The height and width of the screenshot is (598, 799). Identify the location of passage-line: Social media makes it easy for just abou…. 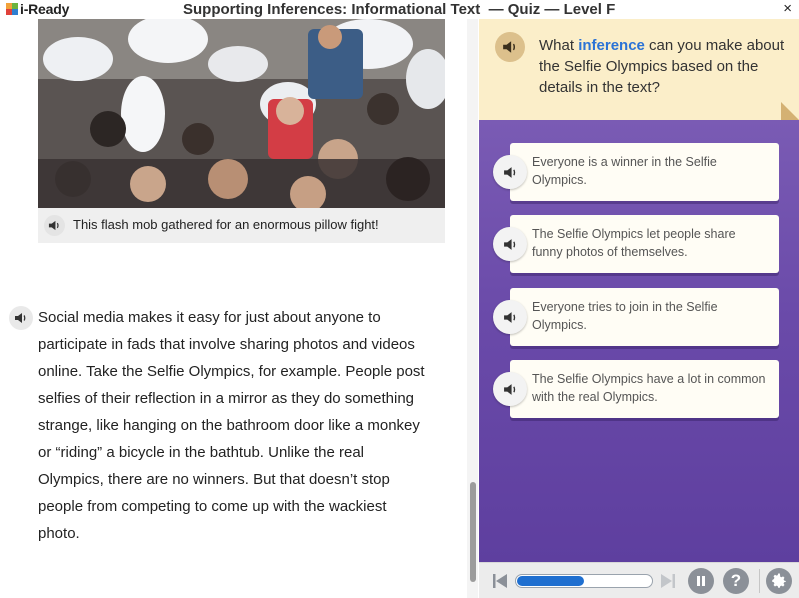
(209, 317).